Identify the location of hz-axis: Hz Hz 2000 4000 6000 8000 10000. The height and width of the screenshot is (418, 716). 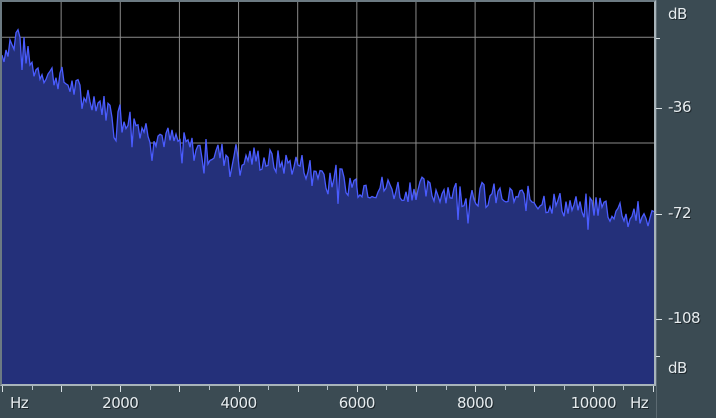
(328, 402).